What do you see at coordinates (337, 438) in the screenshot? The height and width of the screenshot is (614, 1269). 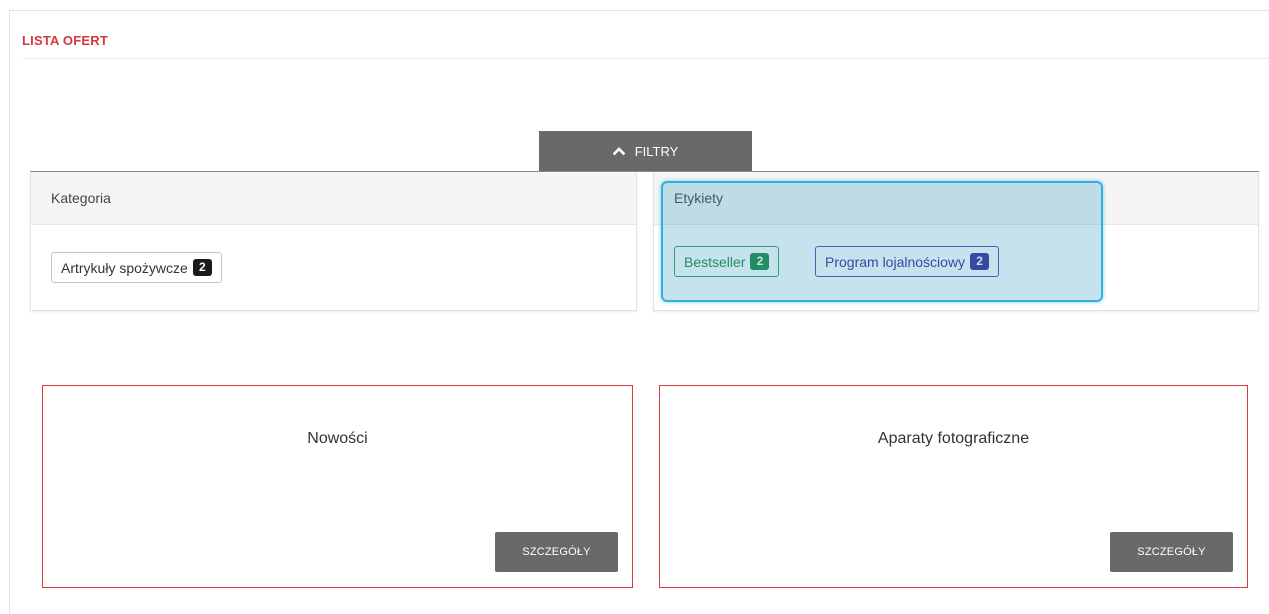 I see `offer-title: Nowości` at bounding box center [337, 438].